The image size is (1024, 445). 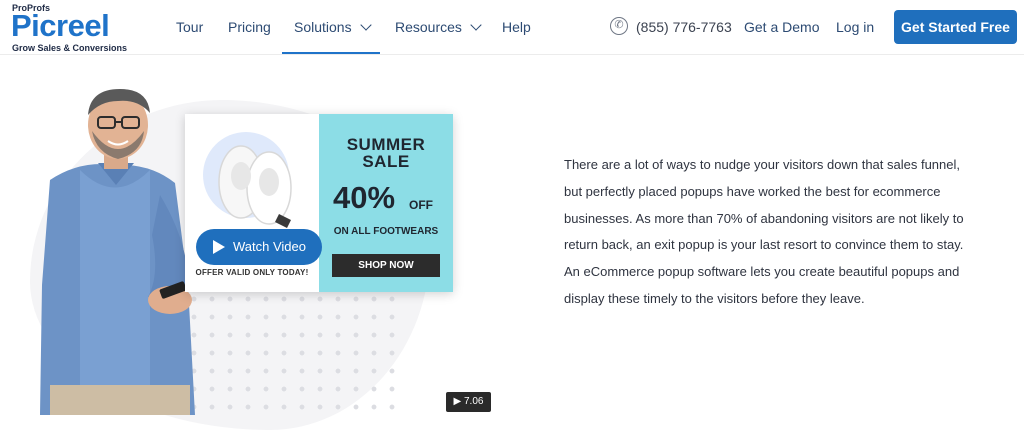 I want to click on sale-title: SUMMER SALE, so click(x=386, y=153).